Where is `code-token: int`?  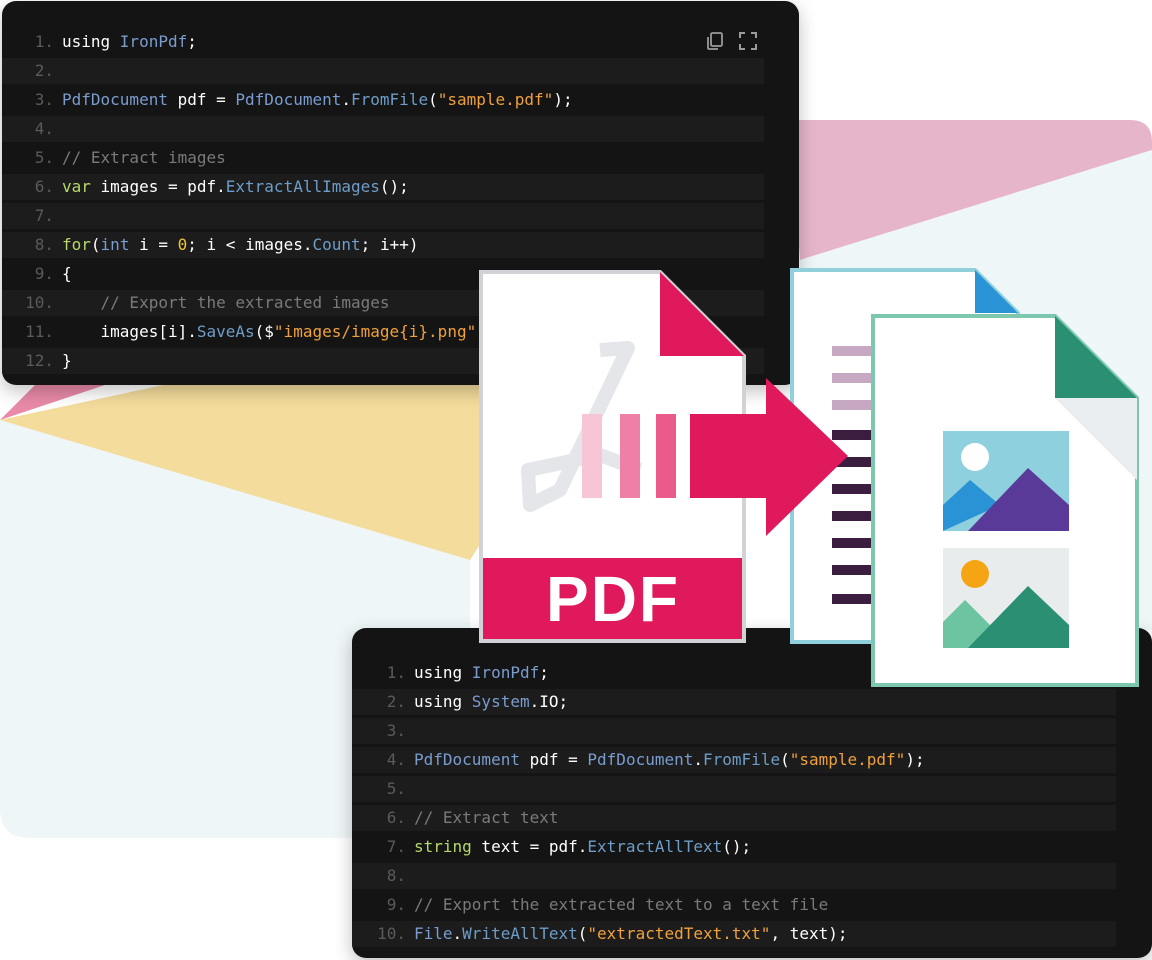 code-token: int is located at coordinates (115, 244).